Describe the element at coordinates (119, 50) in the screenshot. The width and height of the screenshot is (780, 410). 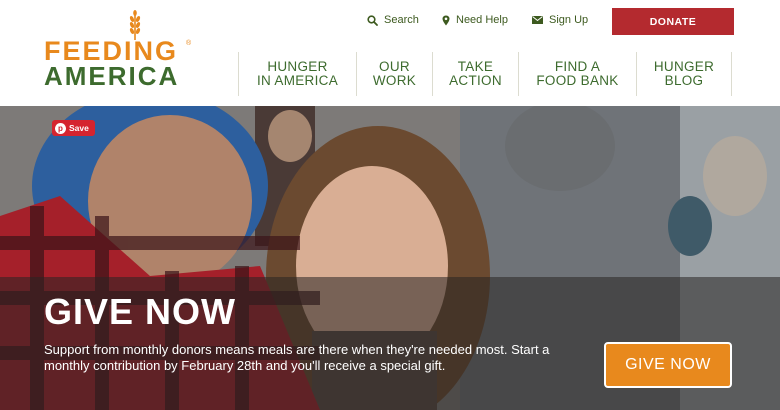
I see `feeding-america-logo: FEEDING ® AMERICA` at that location.